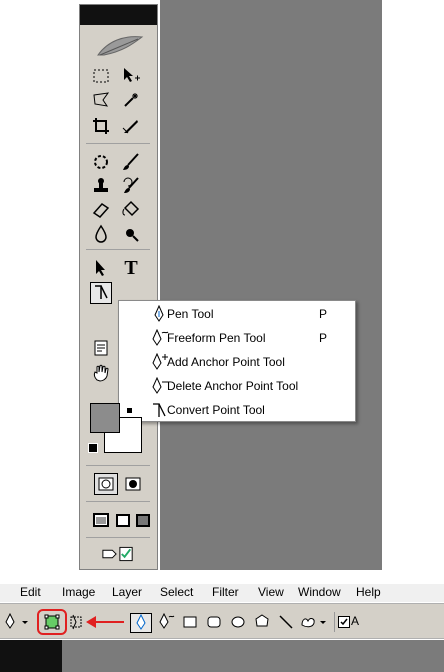  What do you see at coordinates (30, 592) in the screenshot?
I see `menu-edit: Edit` at bounding box center [30, 592].